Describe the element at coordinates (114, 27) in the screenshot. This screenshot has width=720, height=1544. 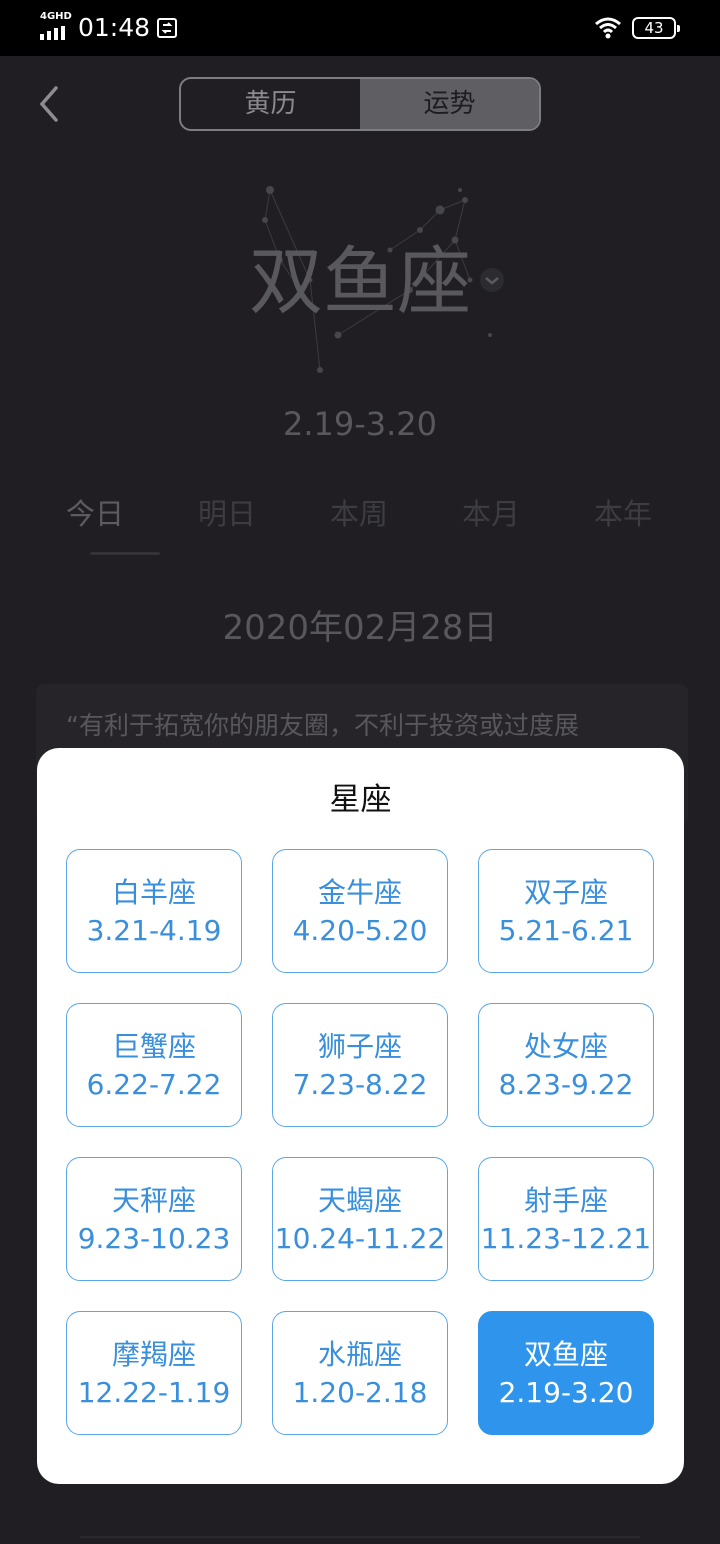
I see `status-time: 01:48` at that location.